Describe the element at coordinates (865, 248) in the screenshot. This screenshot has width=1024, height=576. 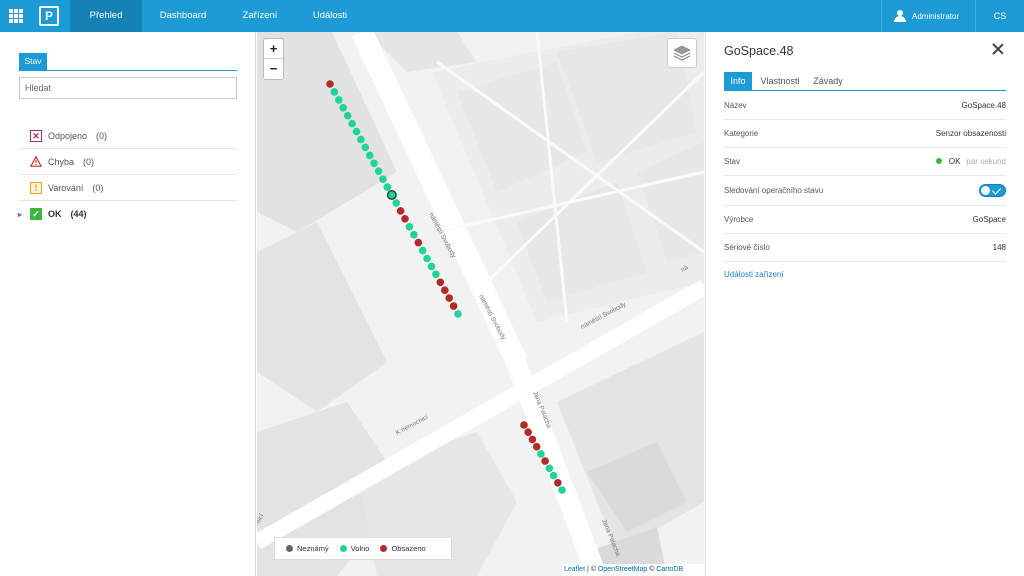
I see `property-row-seriove-cislo: Sériové číslo 148` at that location.